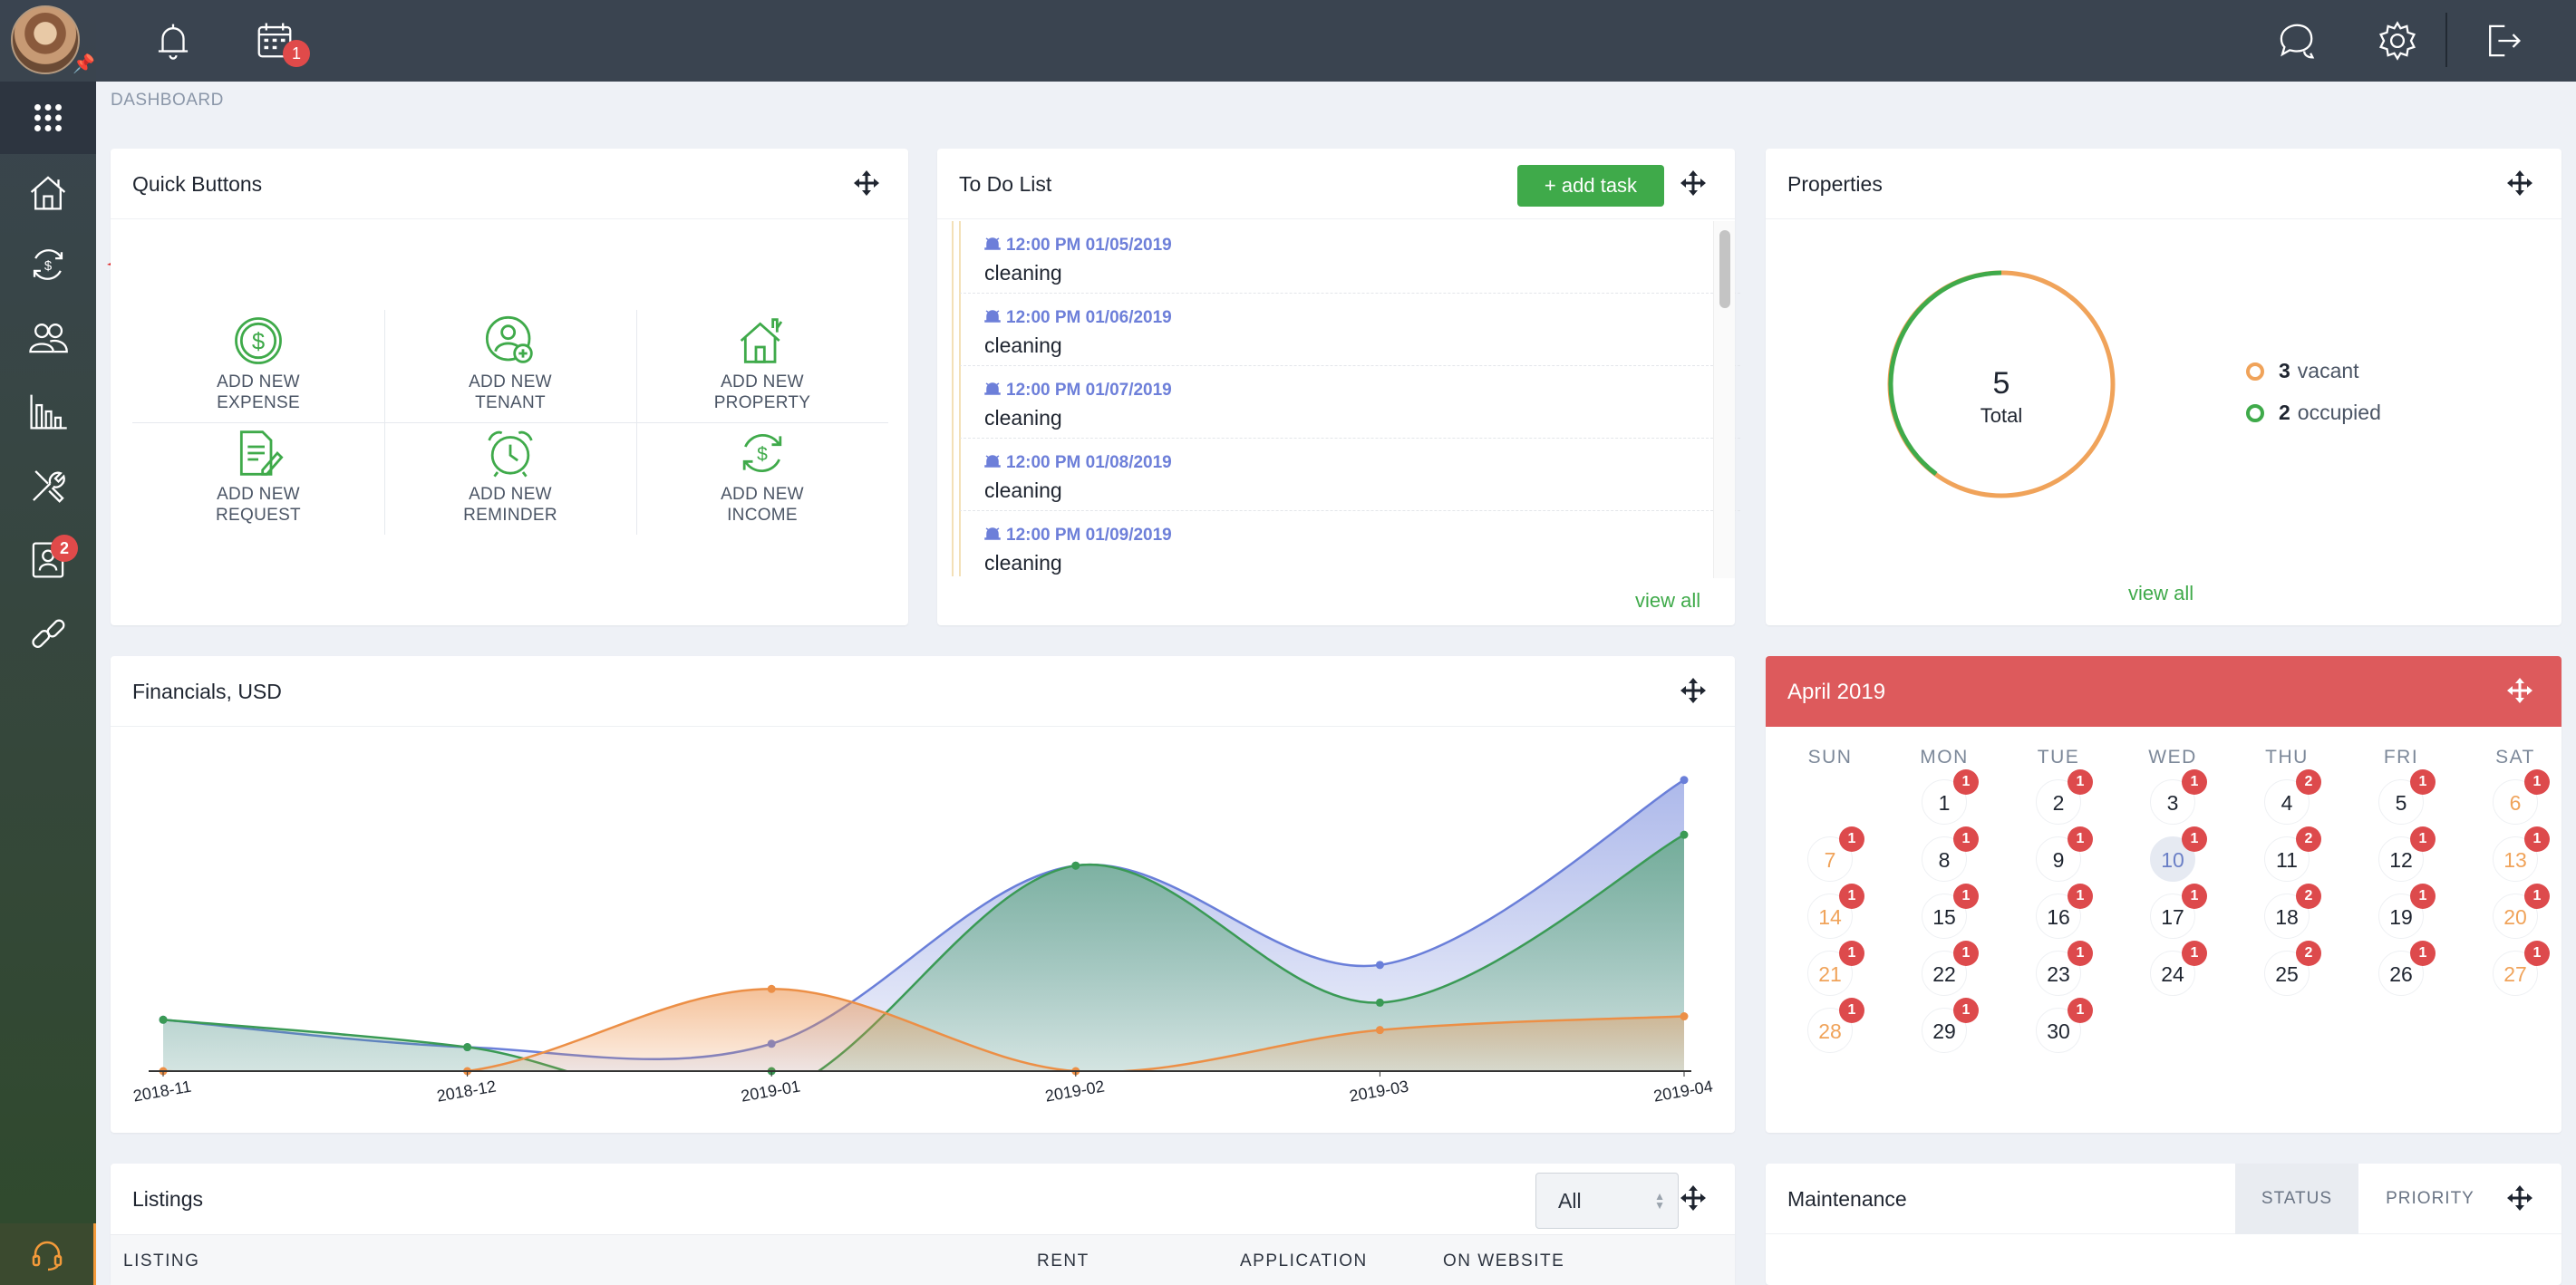  I want to click on sidebar-item-reports, so click(48, 411).